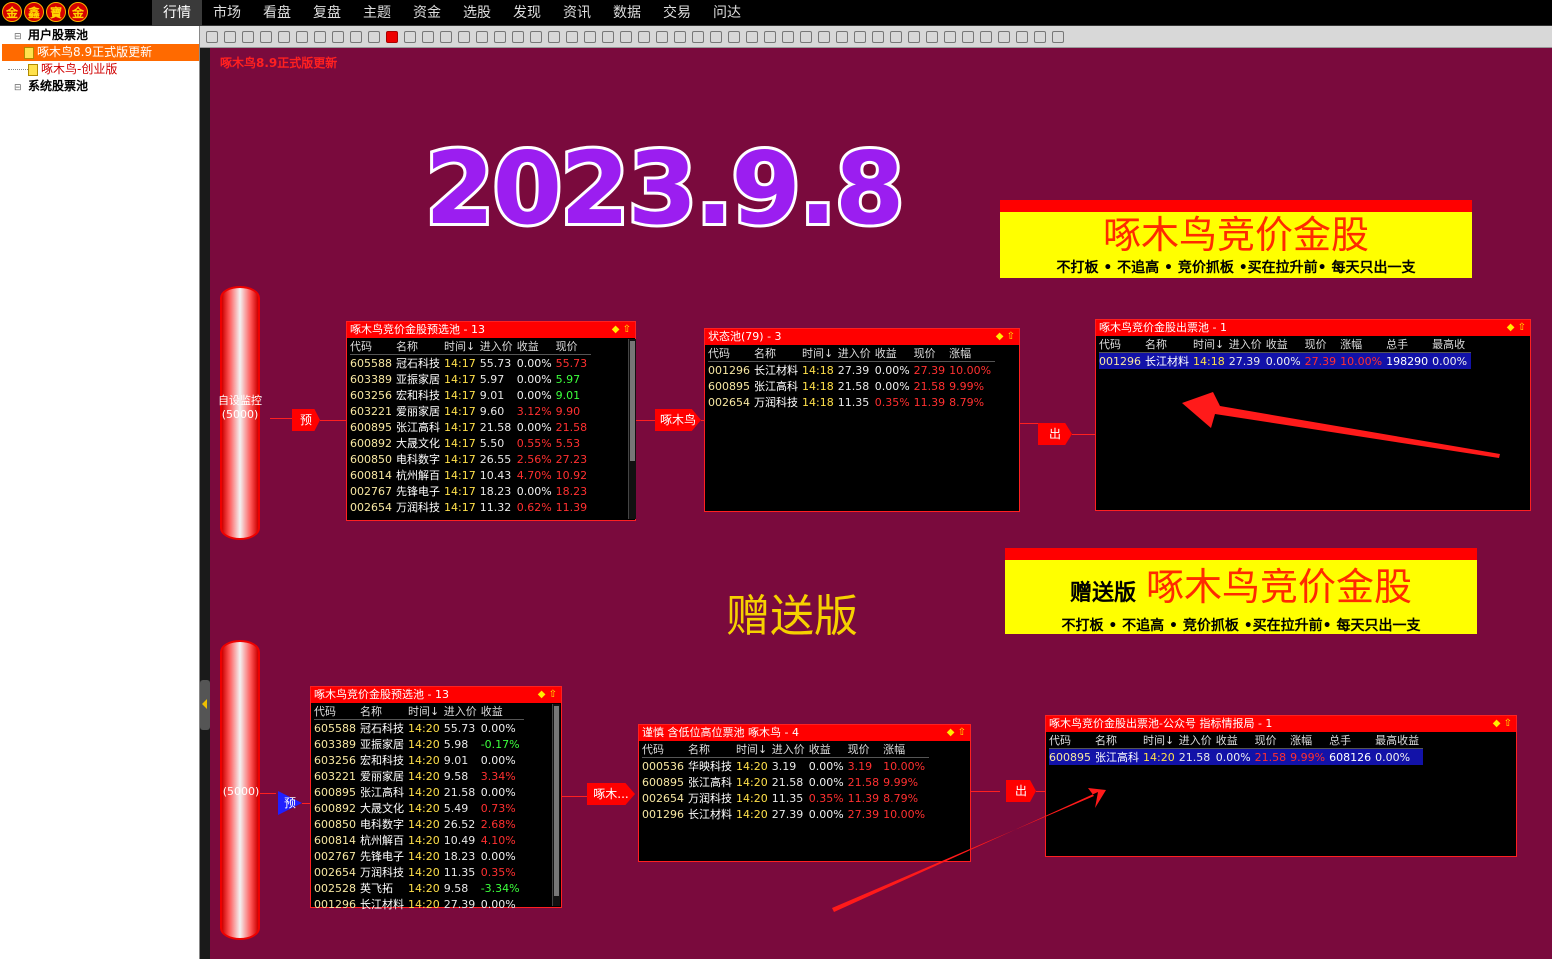 This screenshot has height=959, width=1552. Describe the element at coordinates (470, 427) in the screenshot. I see `table-row: 600895 张江高科 14:17 21.58 0.00% 21.58` at that location.